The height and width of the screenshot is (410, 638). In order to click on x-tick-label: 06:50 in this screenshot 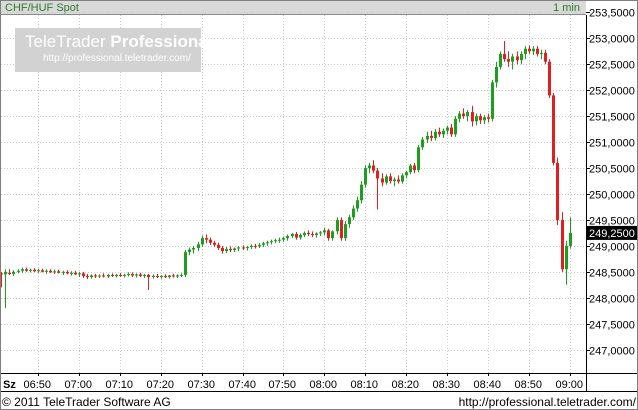, I will do `click(38, 385)`.